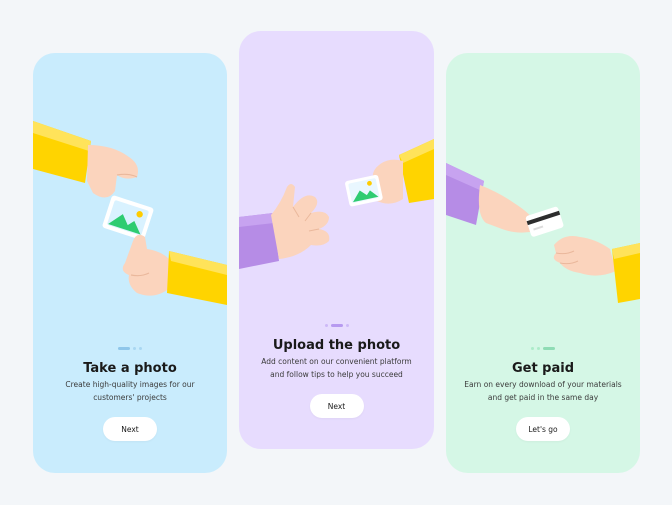 This screenshot has height=505, width=672. I want to click on hands-passing-photo-illustration, so click(336, 204).